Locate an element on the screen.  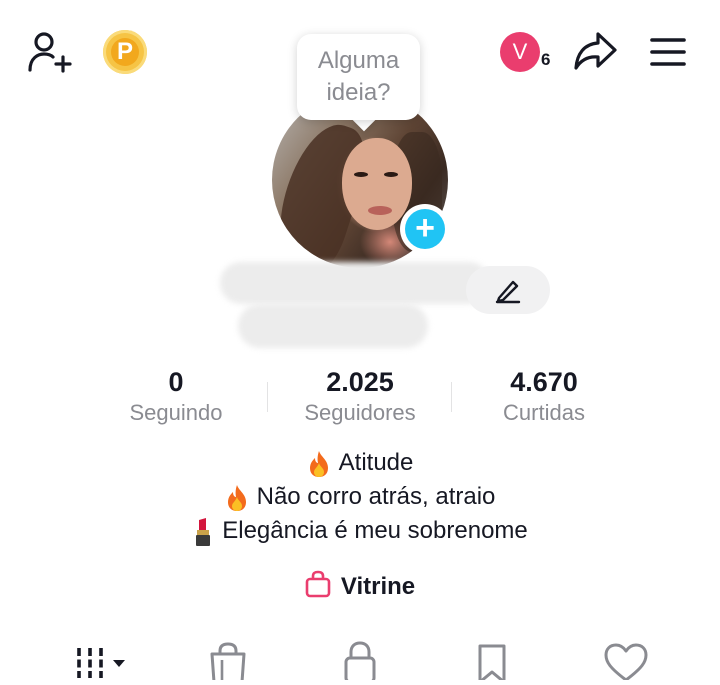
bio-text: Elegância é meu sobrenome is located at coordinates (375, 530).